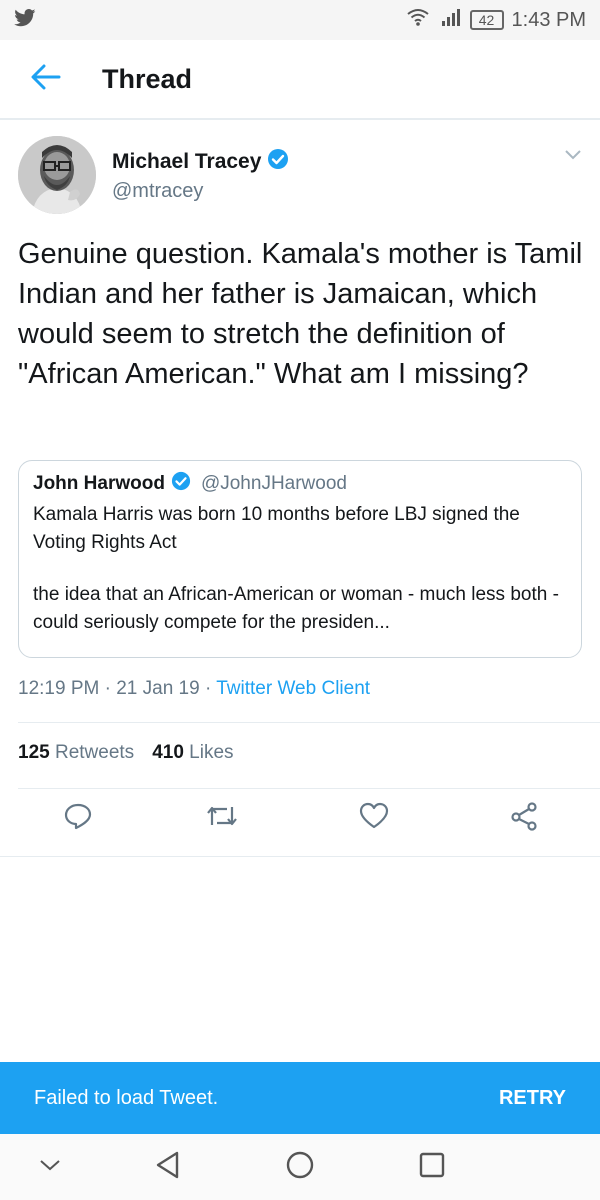  I want to click on nav-recents-button, so click(432, 1167).